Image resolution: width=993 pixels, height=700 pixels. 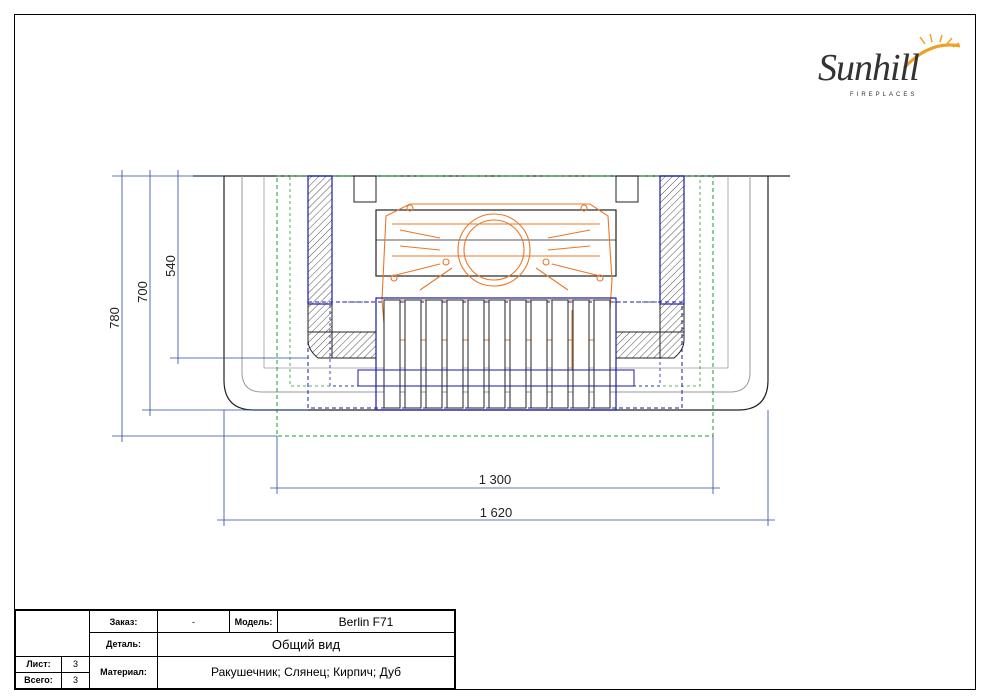 I want to click on order-label: Заказ:, so click(x=123, y=621).